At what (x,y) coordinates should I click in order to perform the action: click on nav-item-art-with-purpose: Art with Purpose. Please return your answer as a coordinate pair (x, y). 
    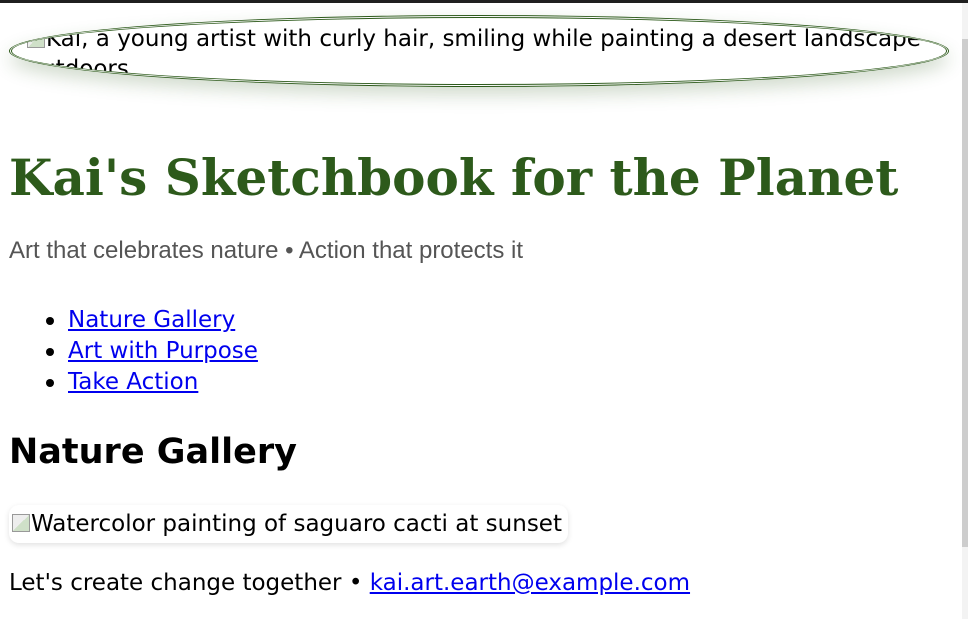
    Looking at the image, I should click on (133, 351).